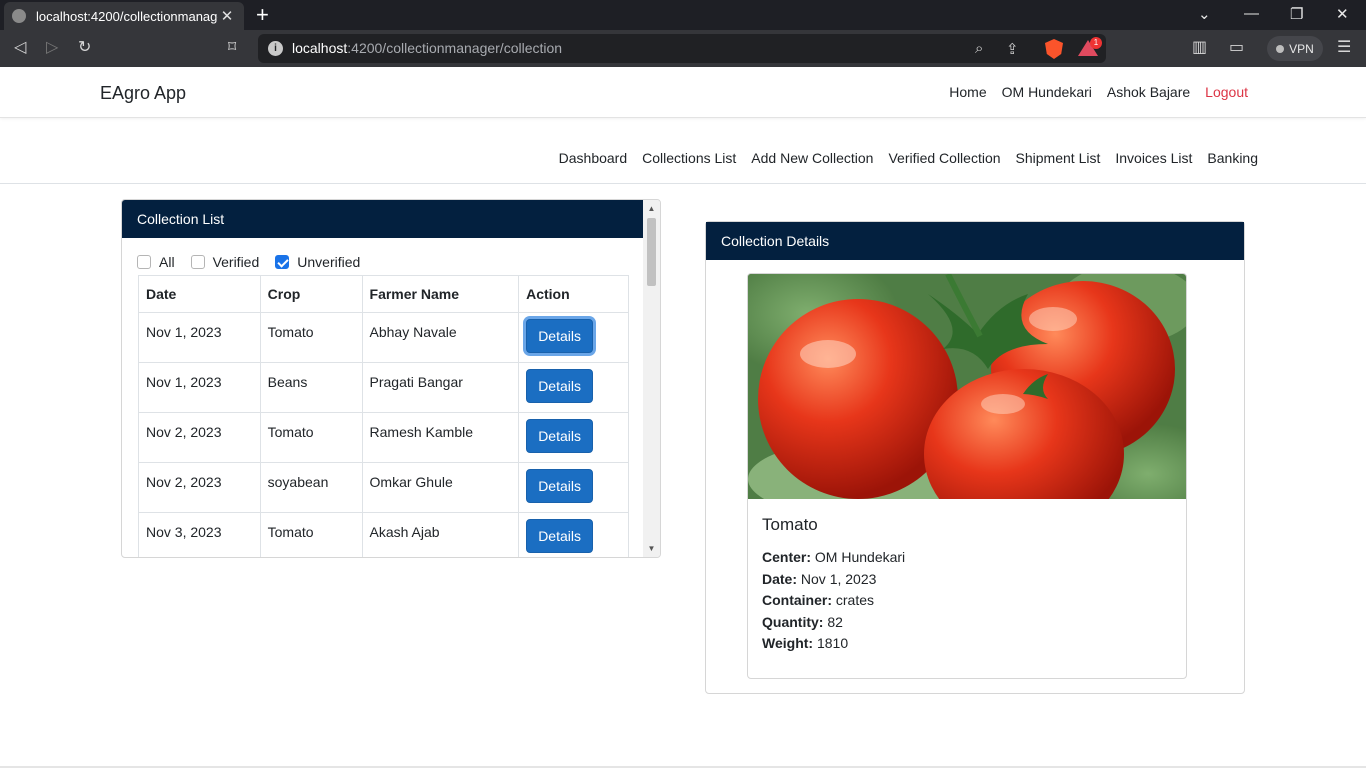 The height and width of the screenshot is (768, 1366). Describe the element at coordinates (197, 262) in the screenshot. I see `filter-verified-checkbox` at that location.